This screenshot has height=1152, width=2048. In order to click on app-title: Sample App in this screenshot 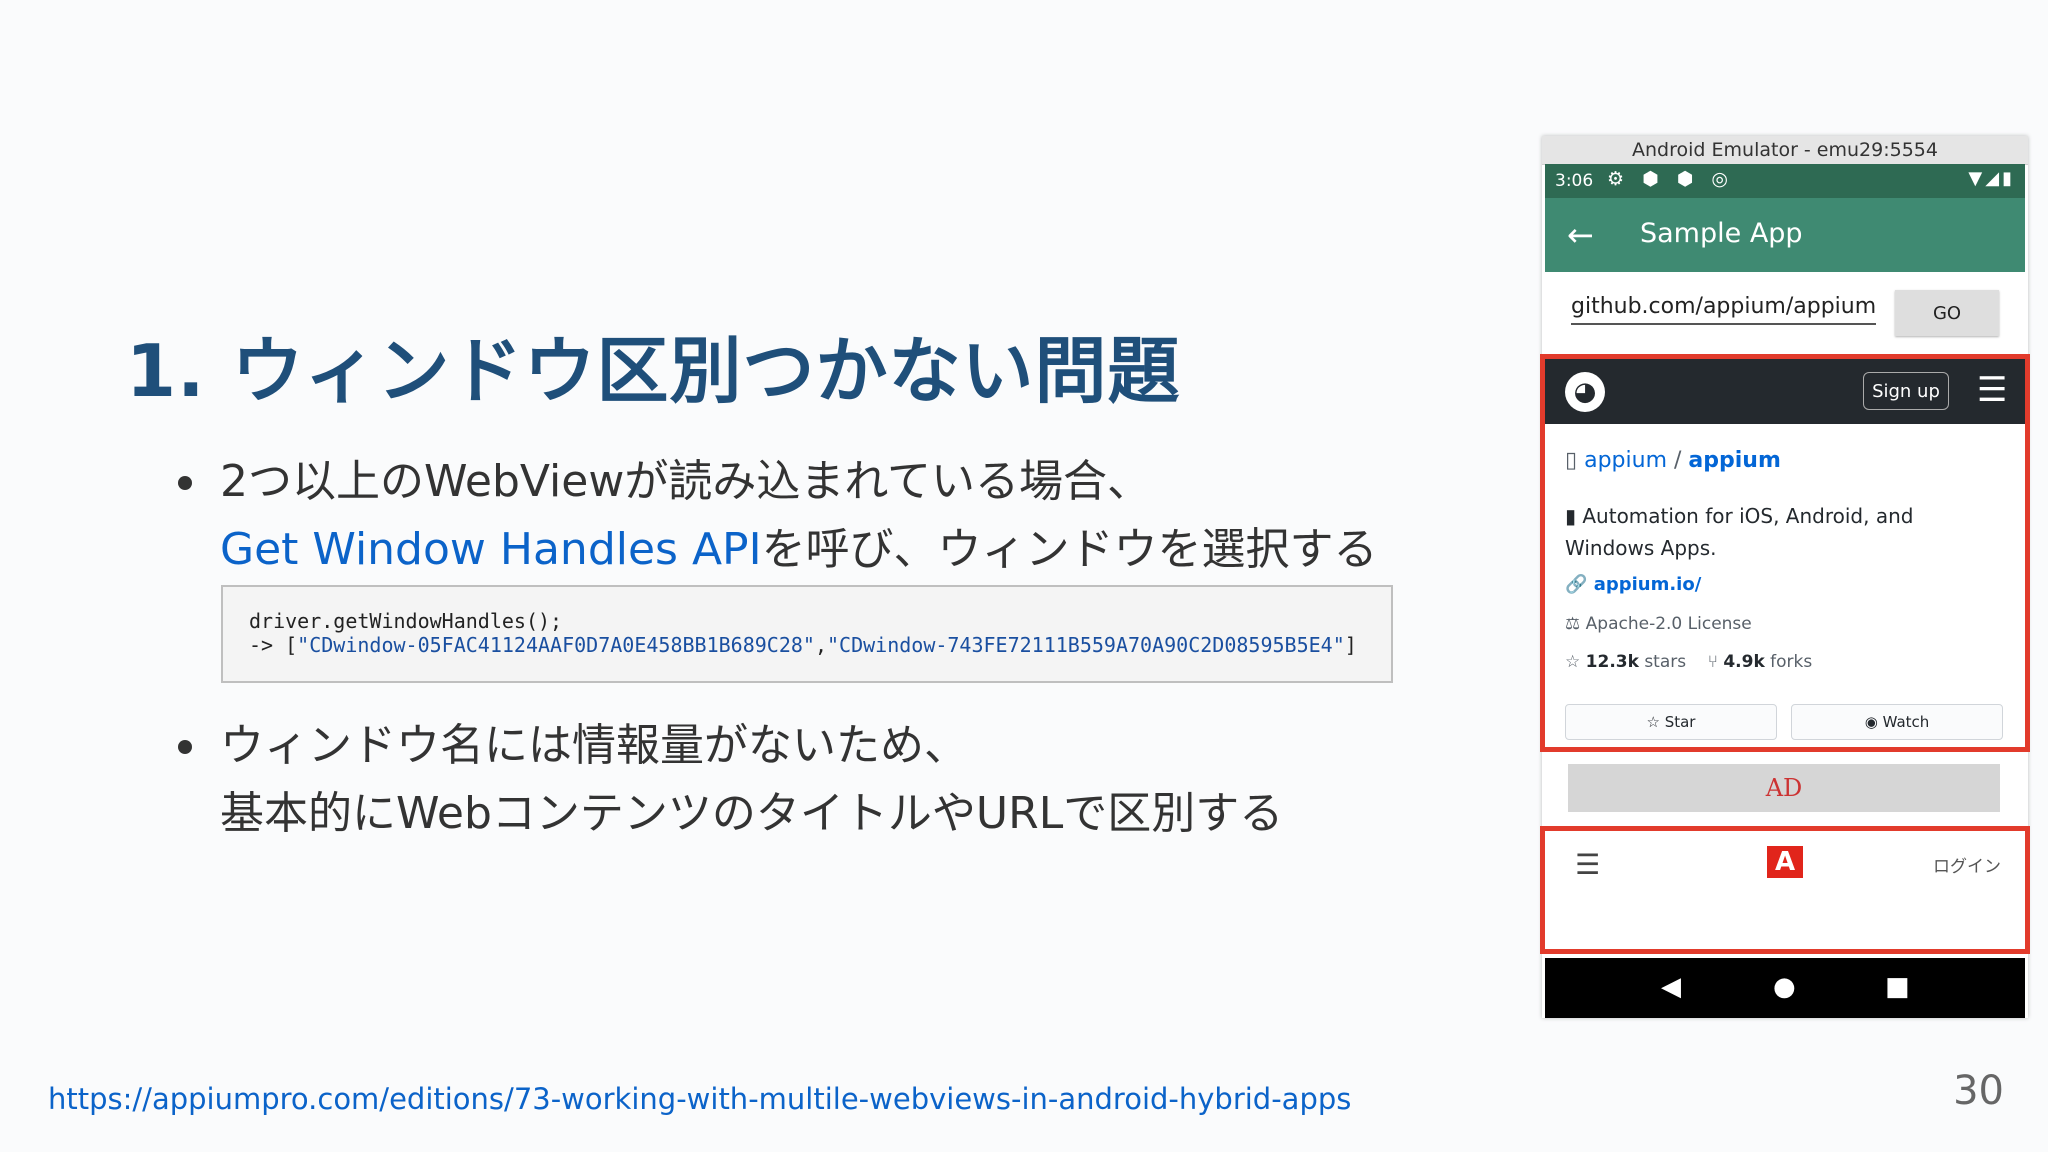, I will do `click(1721, 233)`.